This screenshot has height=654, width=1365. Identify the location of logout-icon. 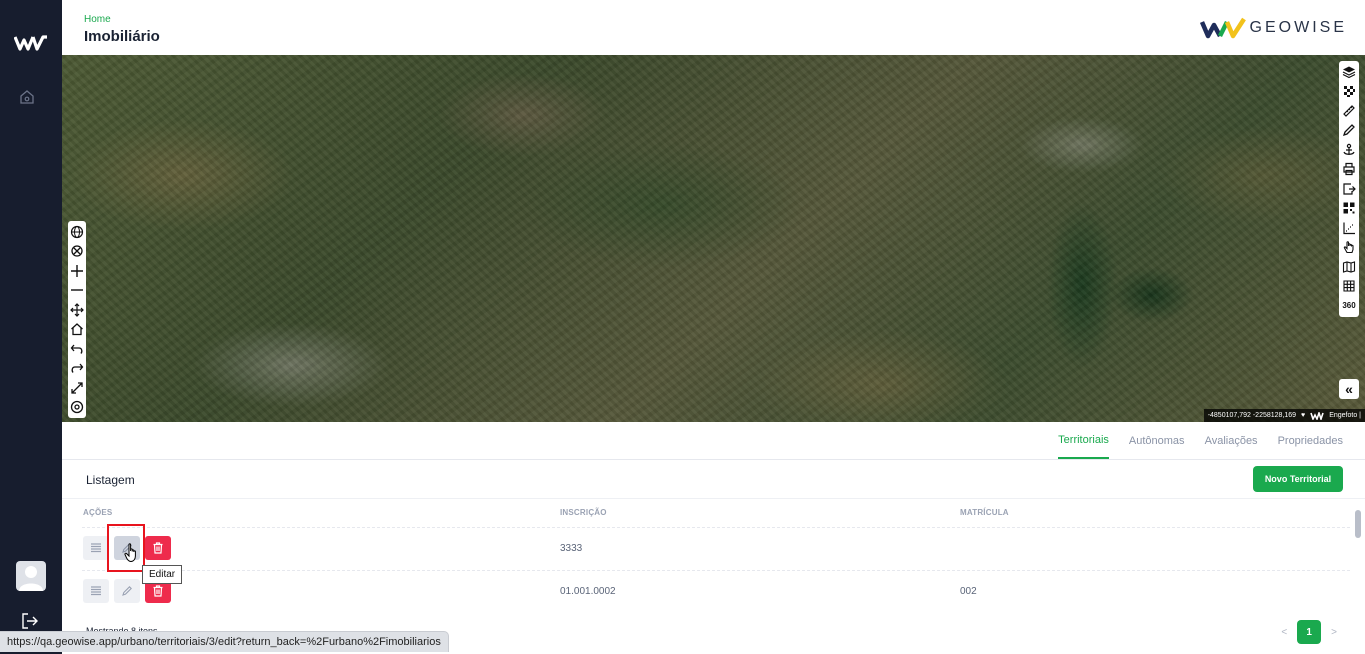
(30, 621).